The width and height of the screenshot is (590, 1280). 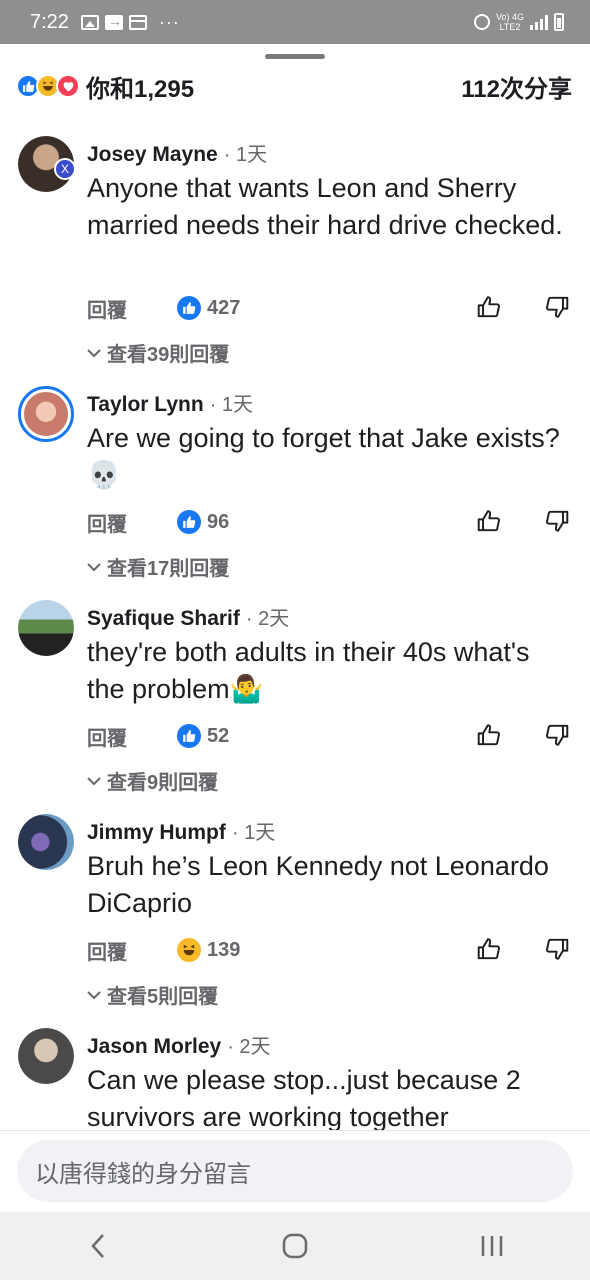 I want to click on comment-actions: 回覆 96, so click(x=329, y=522).